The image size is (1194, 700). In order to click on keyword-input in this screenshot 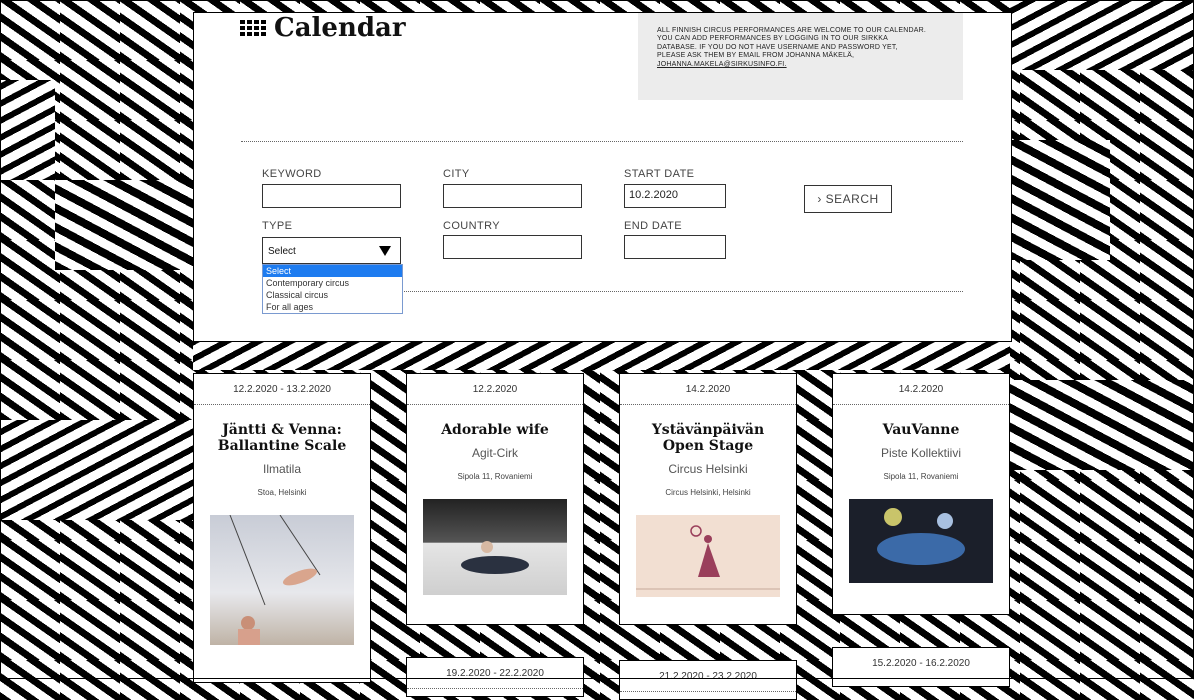, I will do `click(331, 196)`.